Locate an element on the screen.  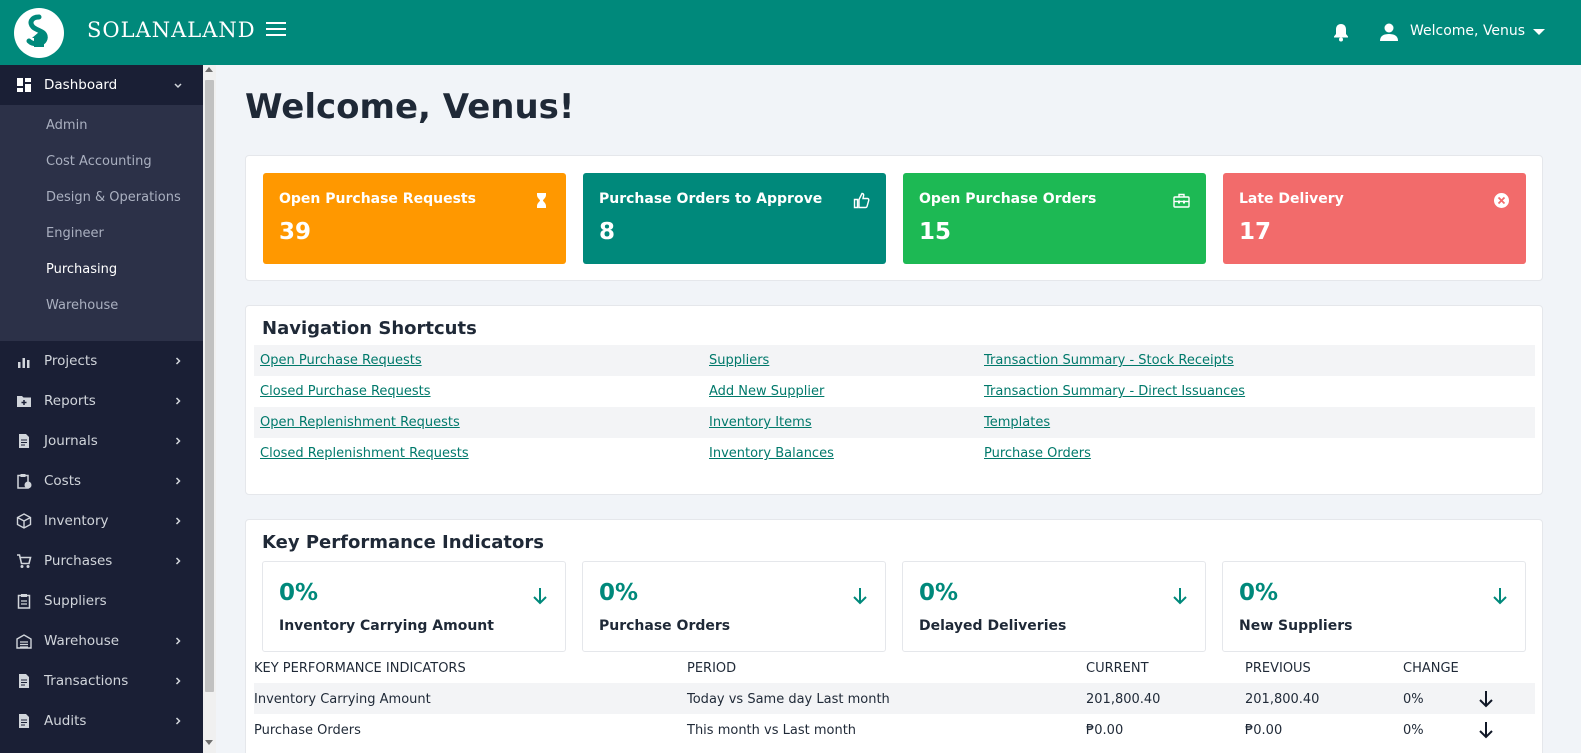
kpi-name: New Suppliers is located at coordinates (1296, 626).